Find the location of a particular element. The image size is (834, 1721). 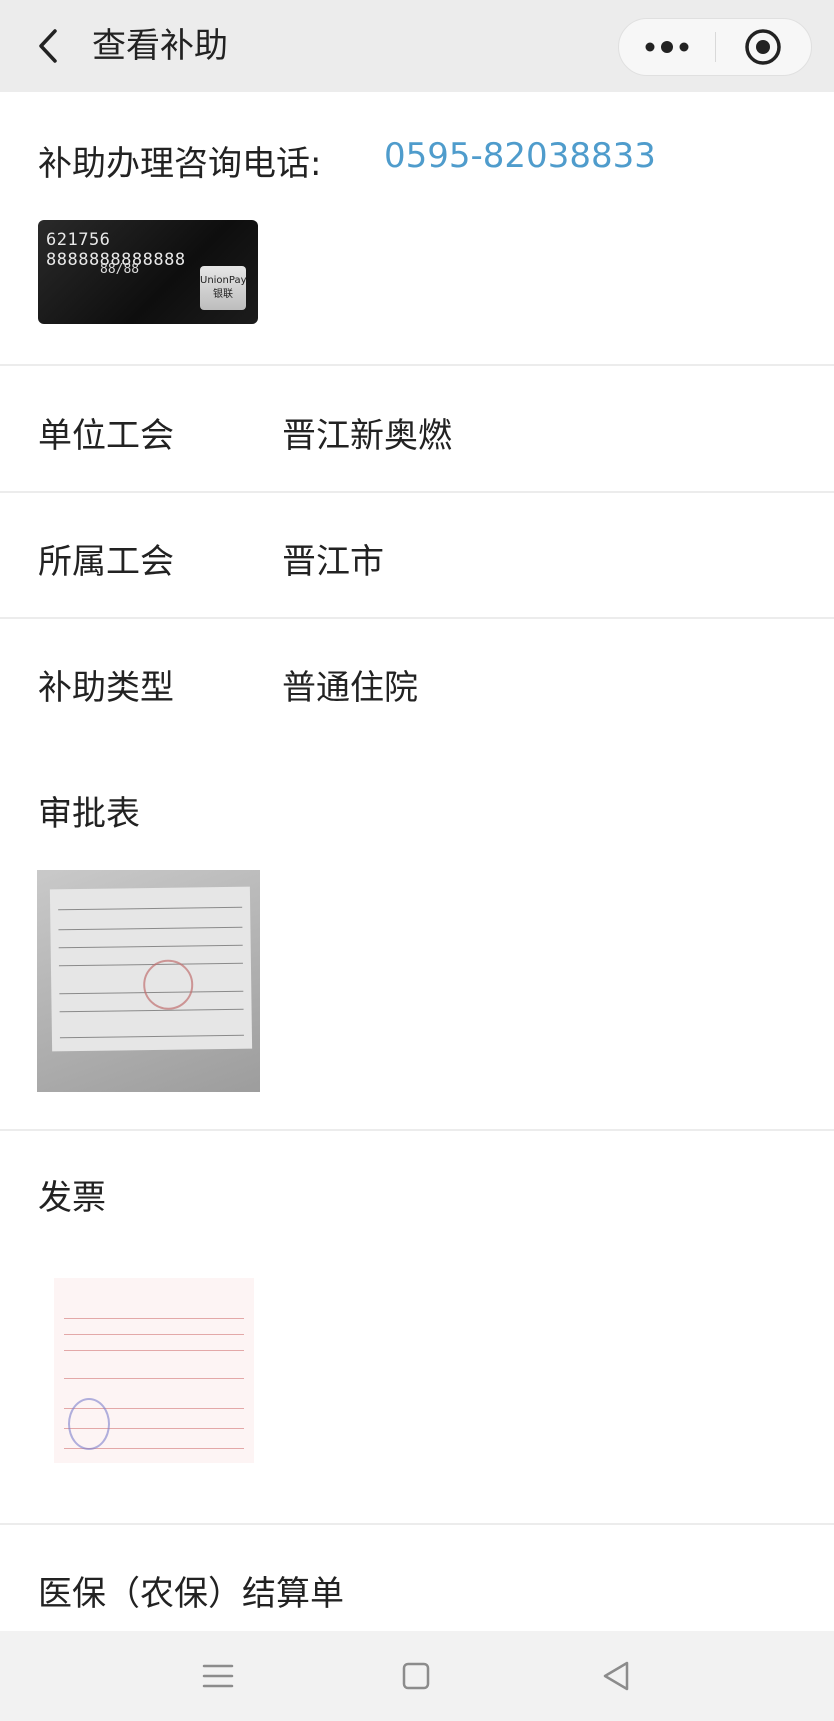

square-home-icon is located at coordinates (416, 1676).